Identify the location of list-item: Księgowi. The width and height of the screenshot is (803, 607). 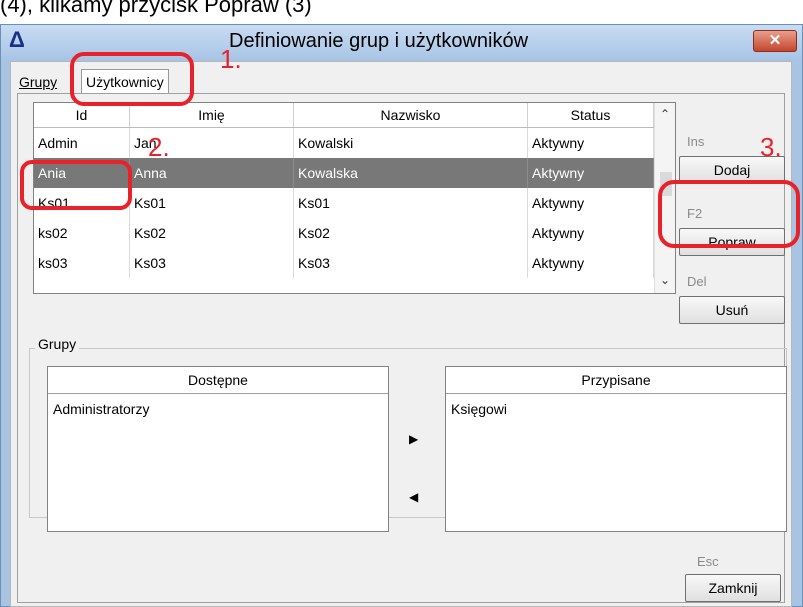
(479, 409).